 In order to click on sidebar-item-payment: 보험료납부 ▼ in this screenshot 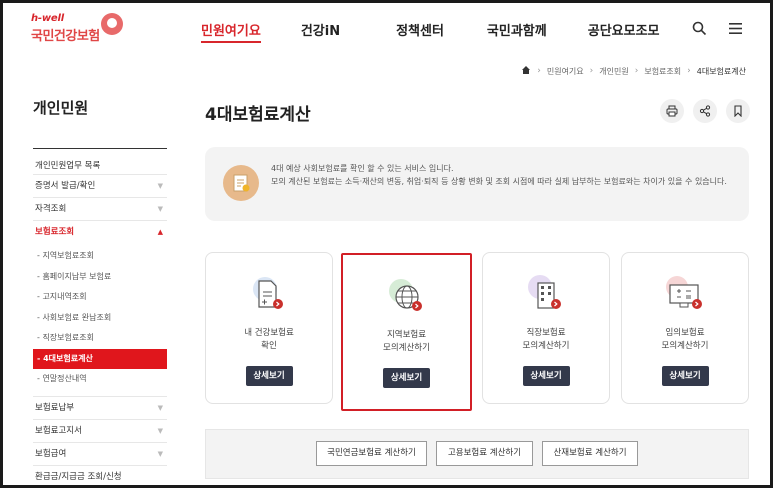, I will do `click(100, 408)`.